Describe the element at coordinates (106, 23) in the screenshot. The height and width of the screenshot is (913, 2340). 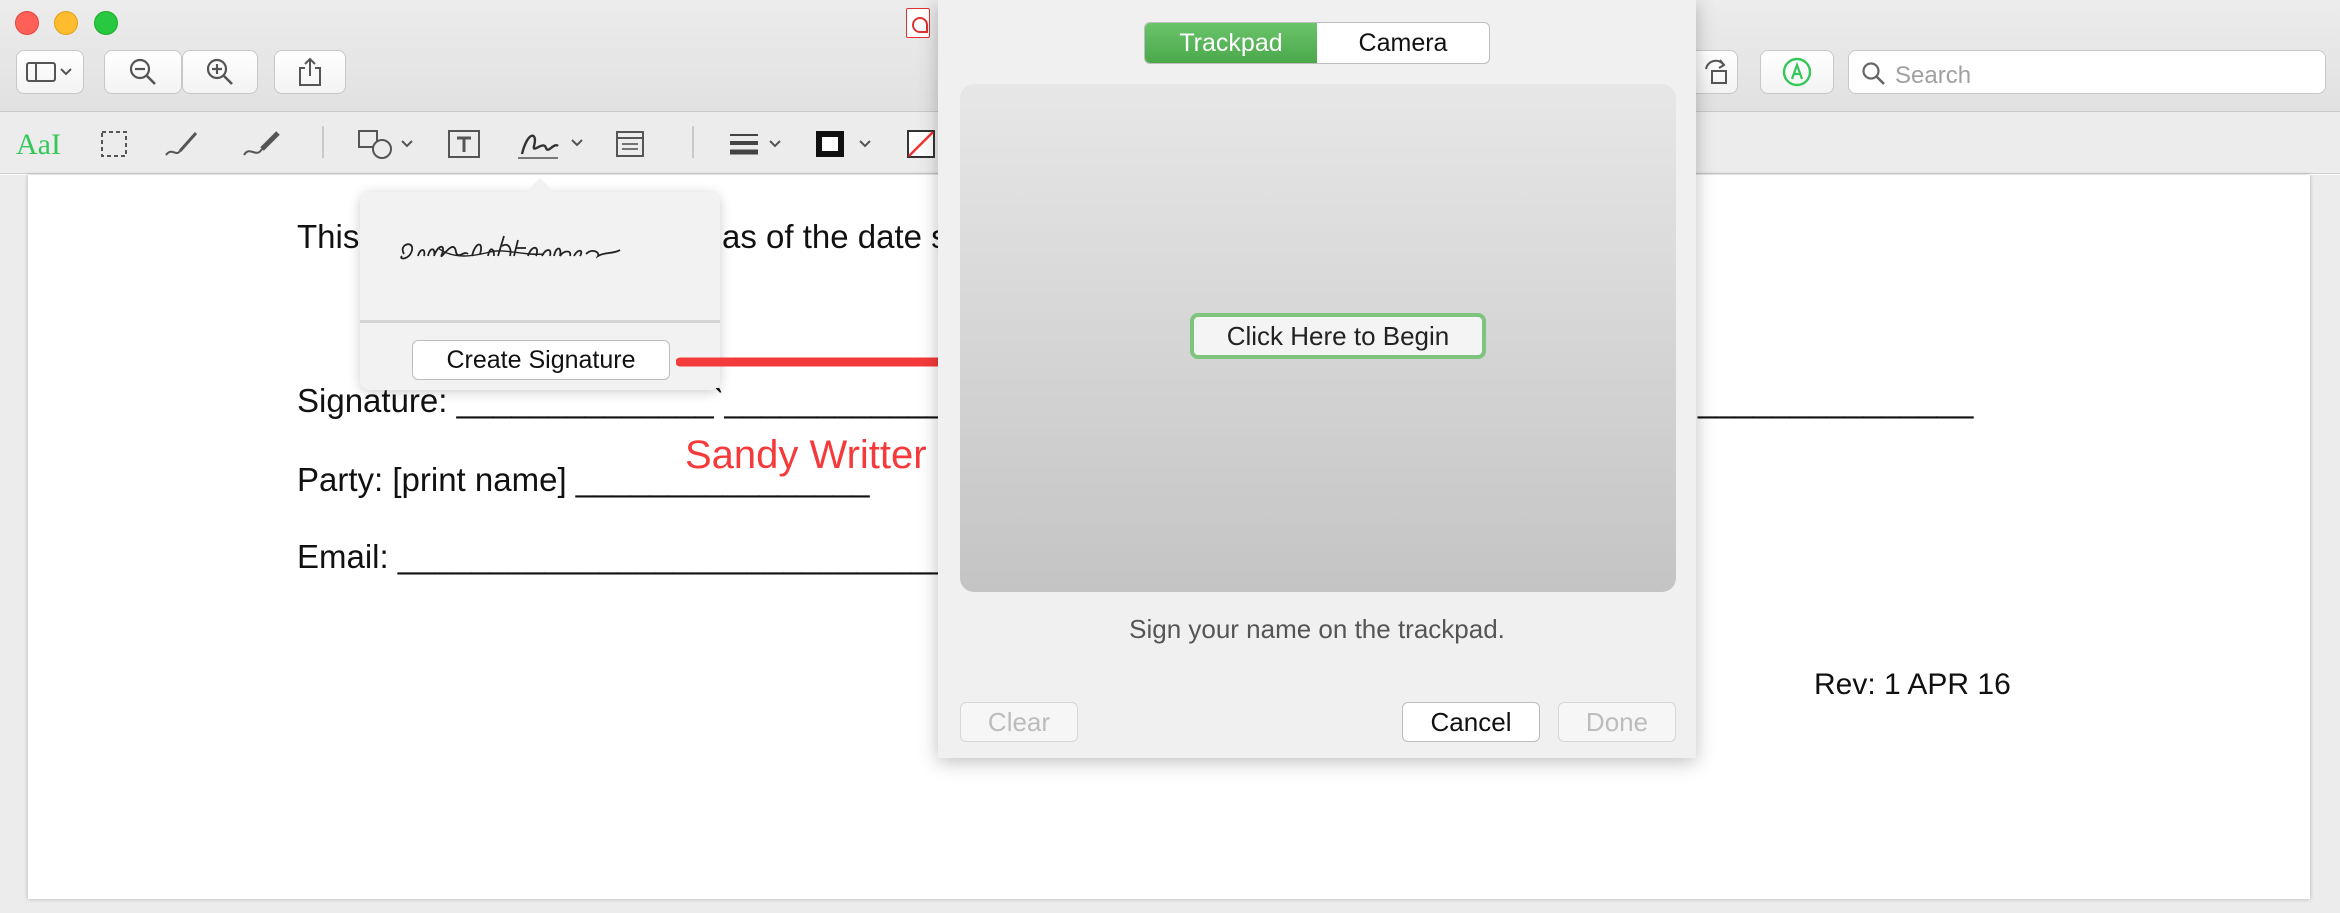
I see `zoom-window-button` at that location.